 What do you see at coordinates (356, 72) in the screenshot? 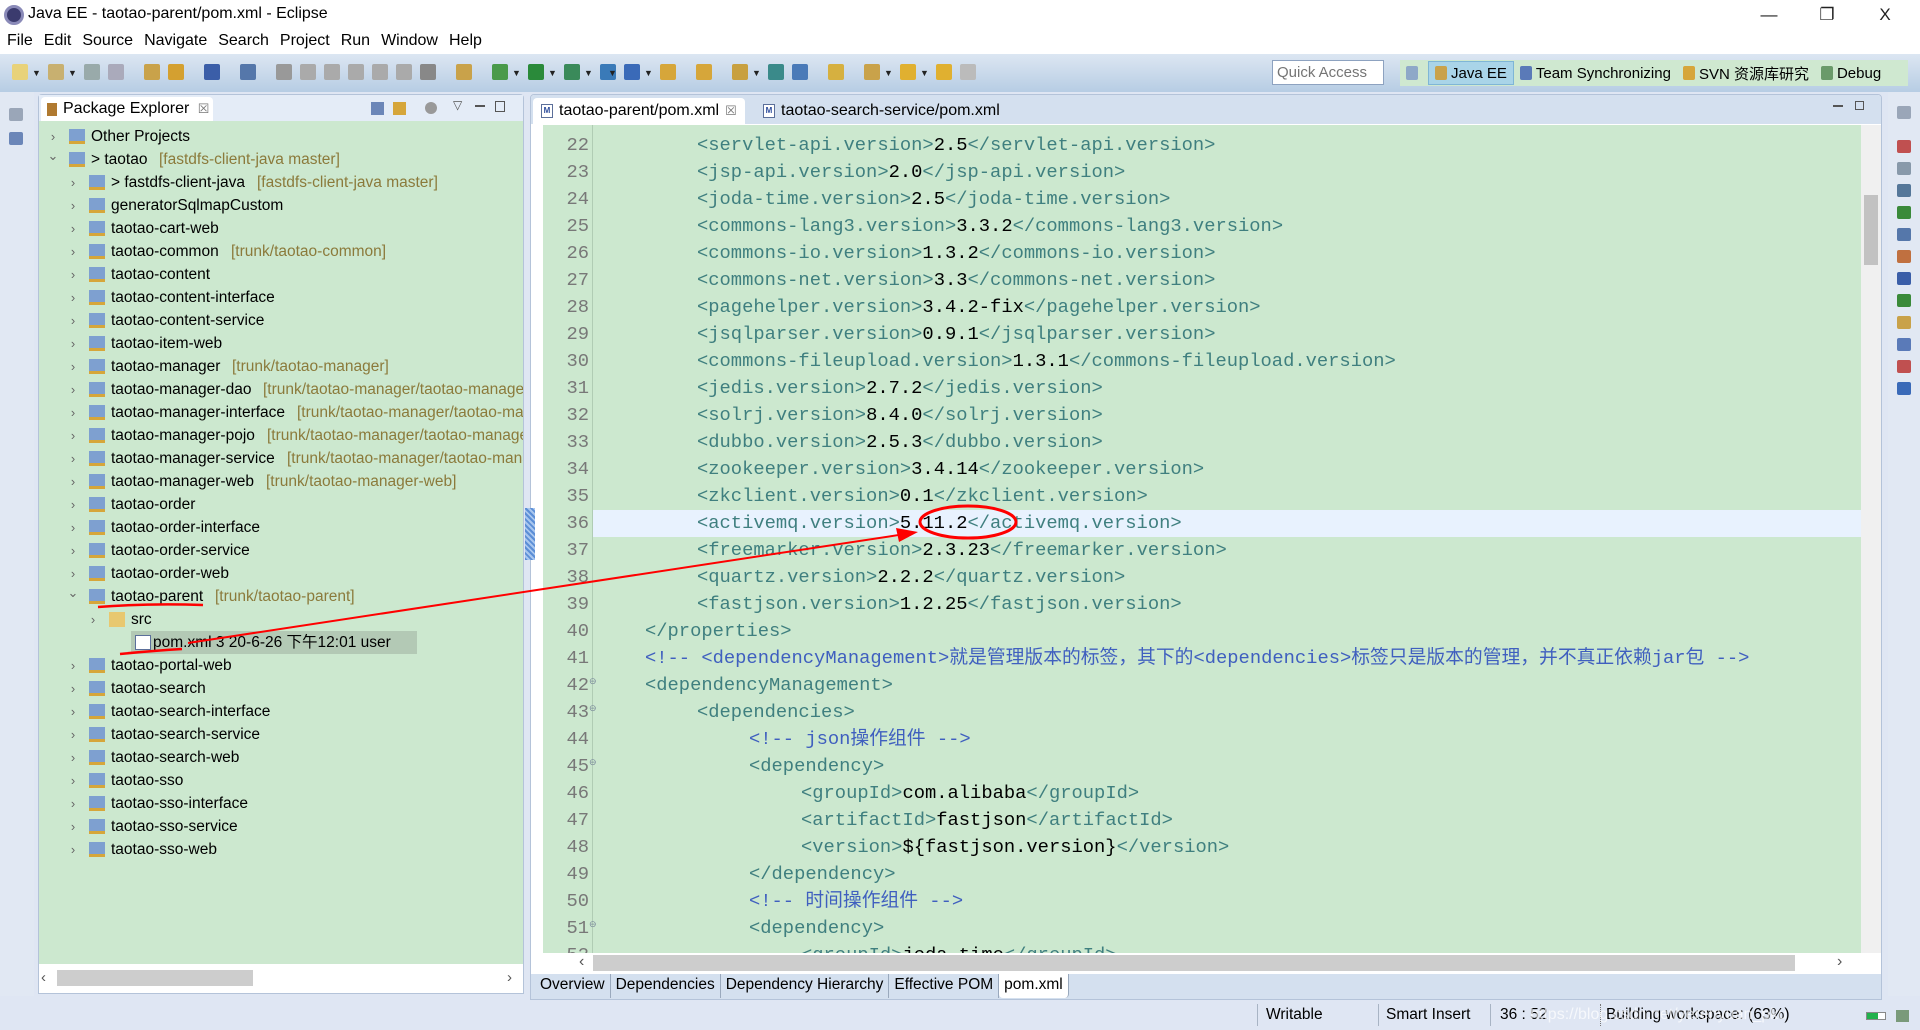
I see `disconnect-icon` at bounding box center [356, 72].